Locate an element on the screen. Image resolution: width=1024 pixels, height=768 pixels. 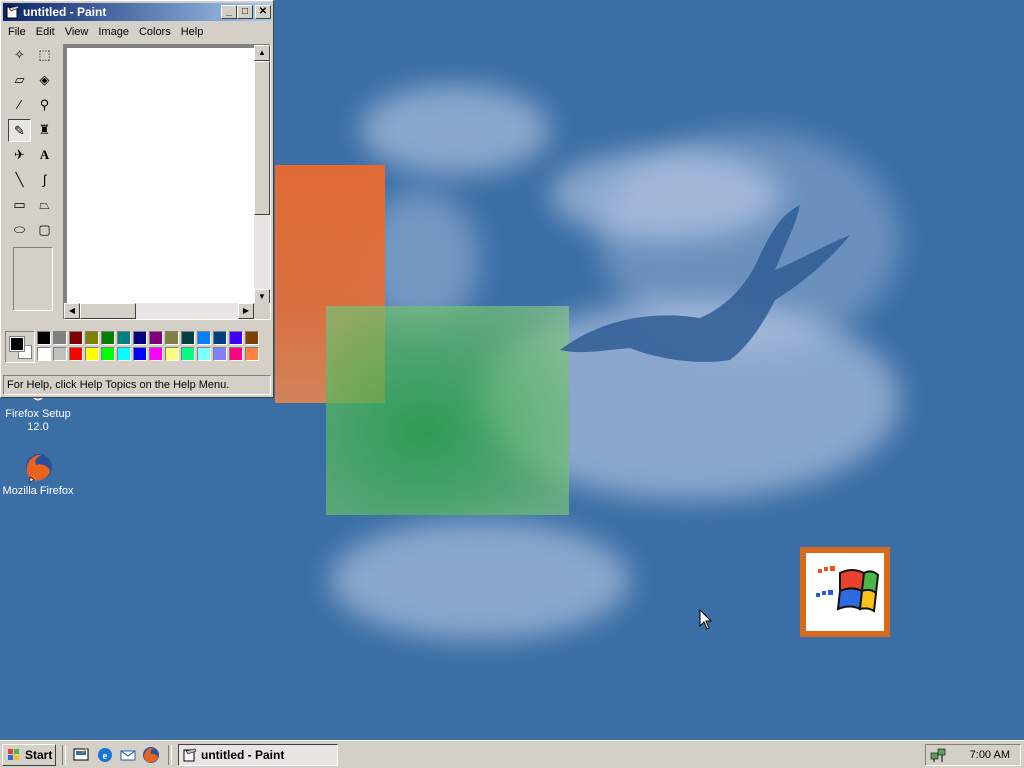
current-colors is located at coordinates (20, 347).